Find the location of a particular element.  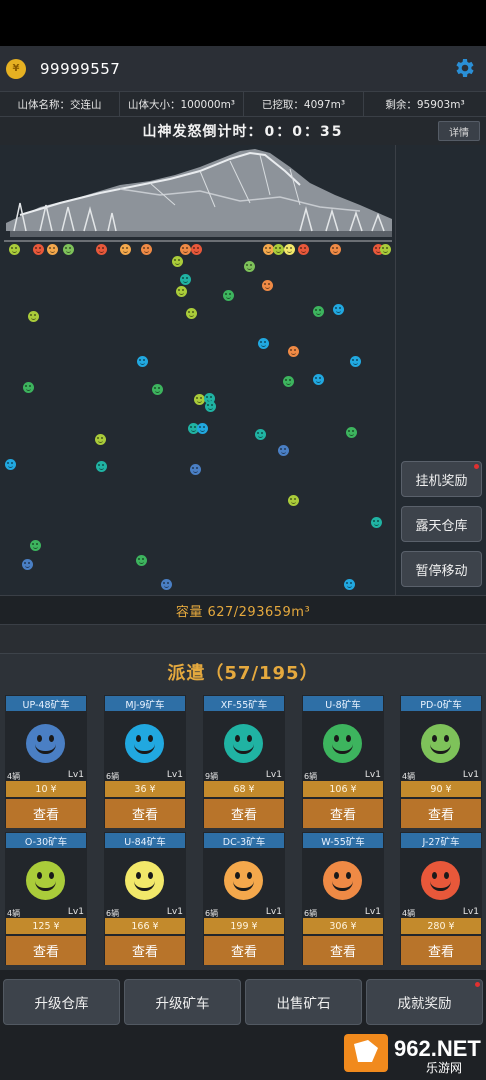

spacer is located at coordinates (243, 639).